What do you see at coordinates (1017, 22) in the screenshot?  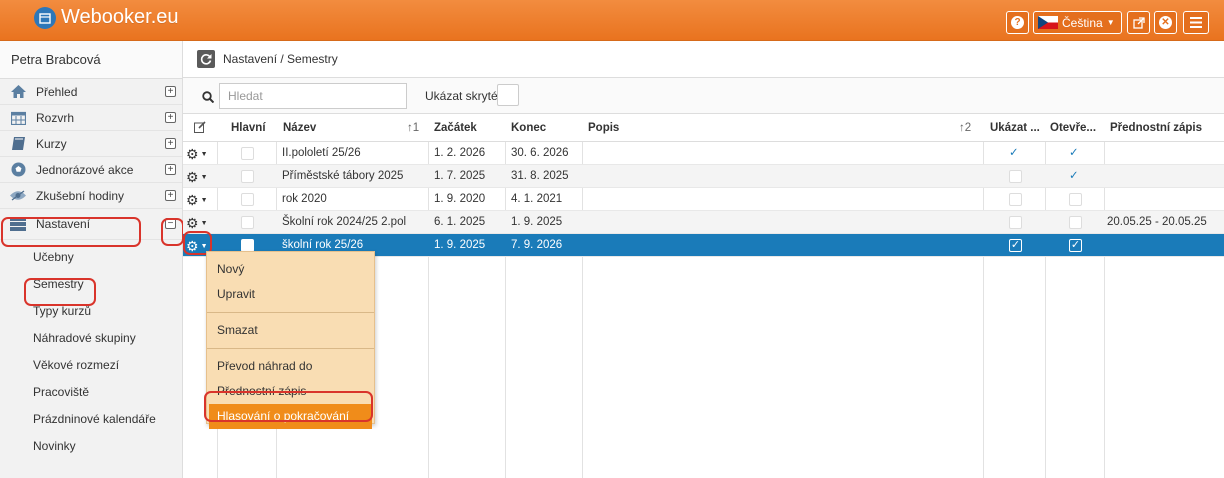 I see `help-button: ?` at bounding box center [1017, 22].